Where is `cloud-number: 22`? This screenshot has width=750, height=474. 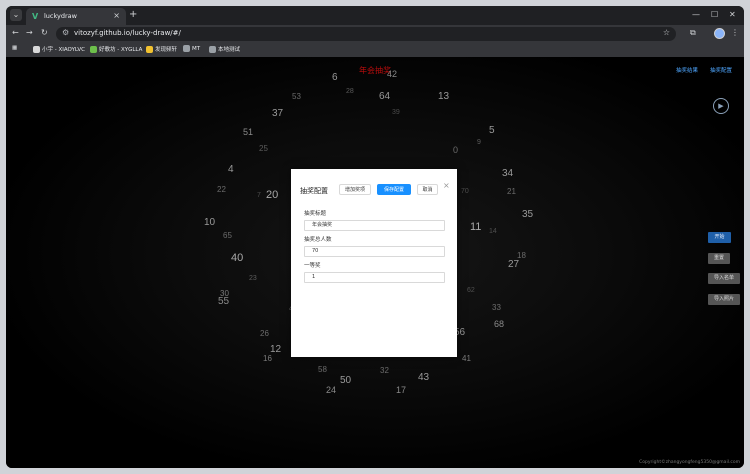
cloud-number: 22 is located at coordinates (221, 190).